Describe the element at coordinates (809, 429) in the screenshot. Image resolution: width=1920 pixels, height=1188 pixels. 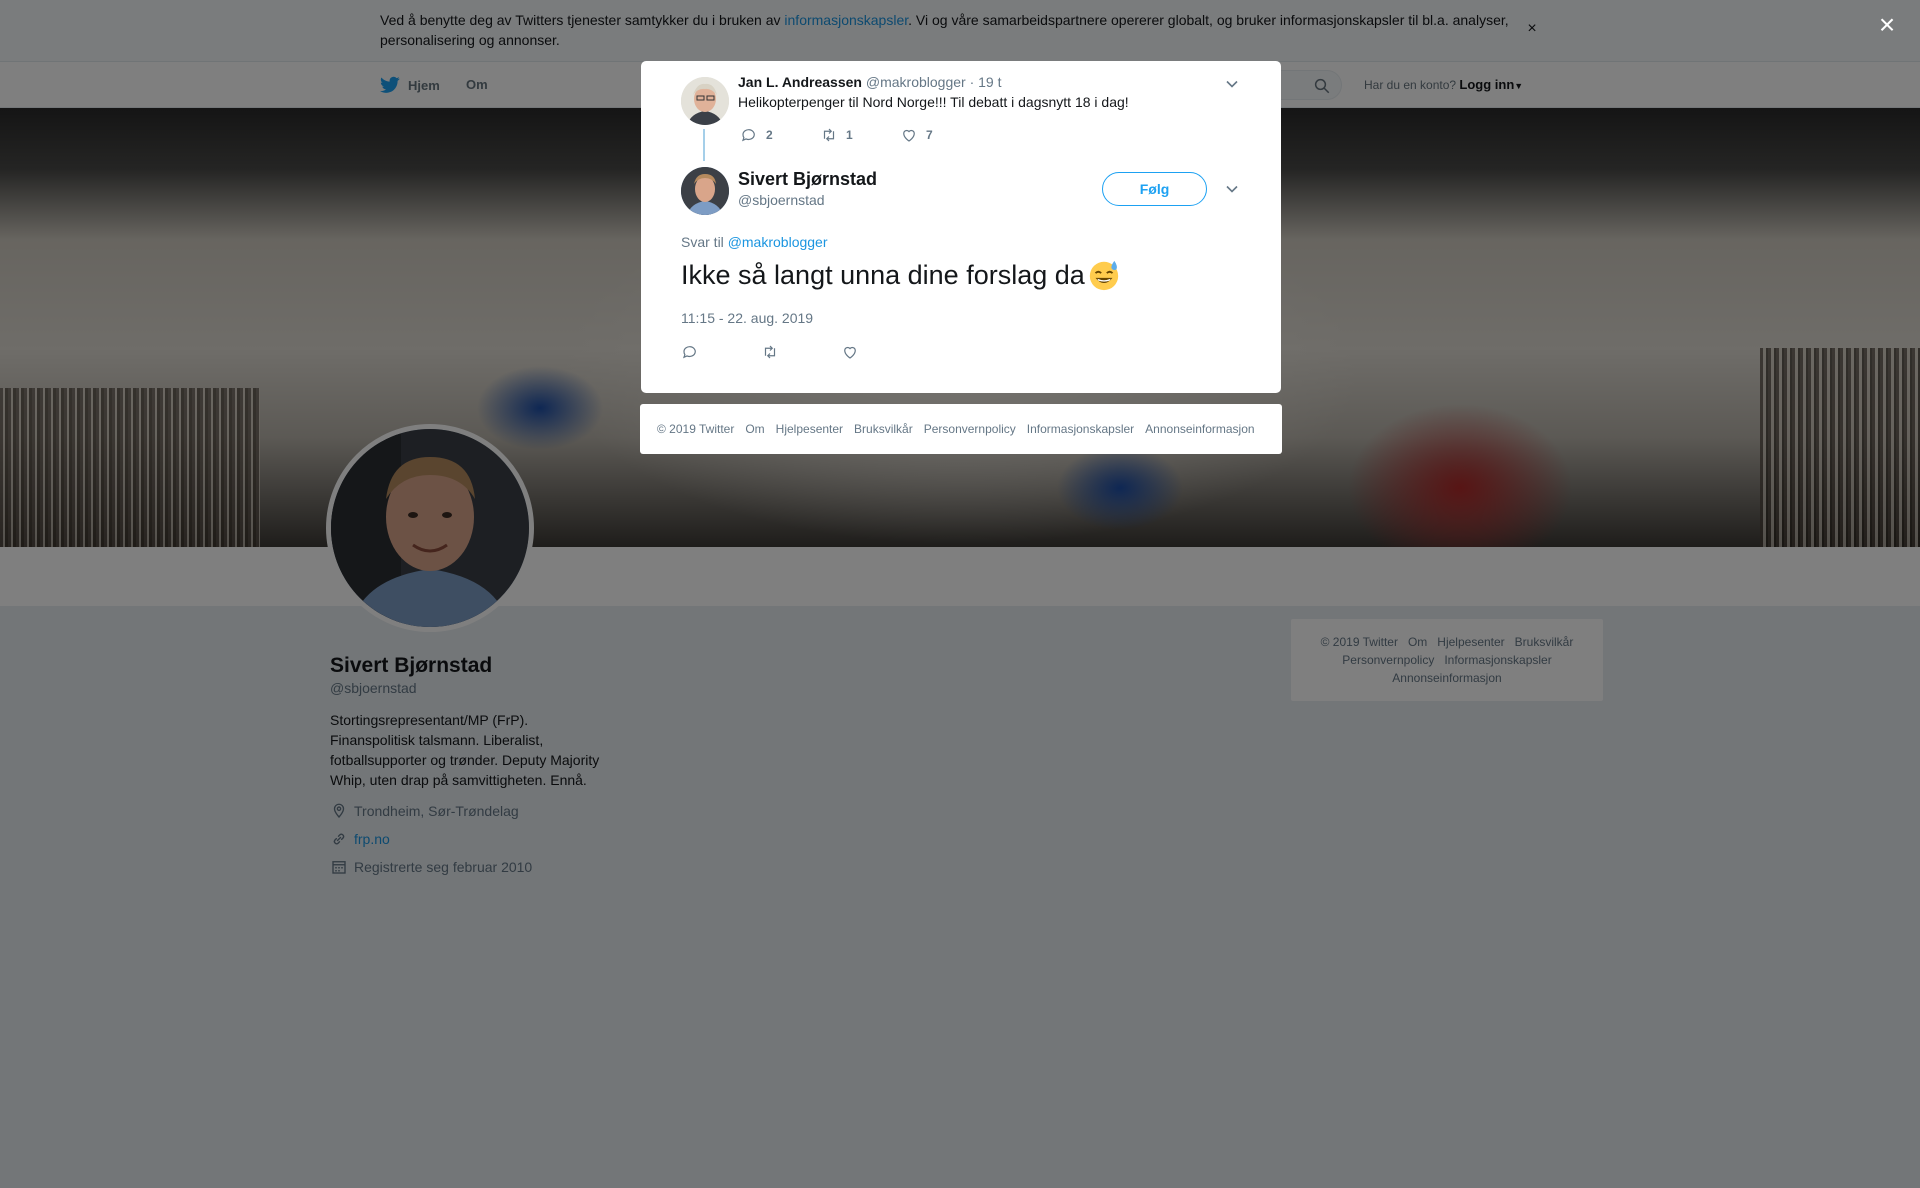
I see `modal-footer-help: Hjelpesenter` at that location.